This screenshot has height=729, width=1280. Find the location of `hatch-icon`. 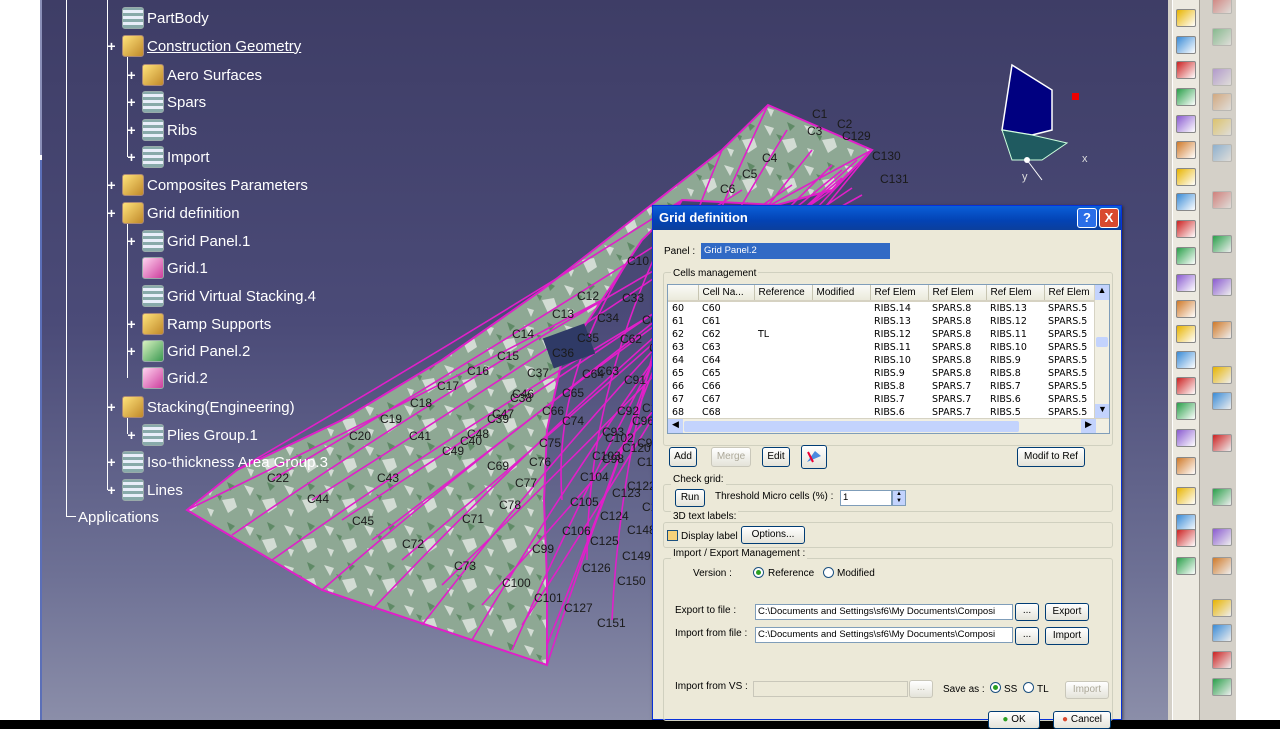

hatch-icon is located at coordinates (1186, 229).